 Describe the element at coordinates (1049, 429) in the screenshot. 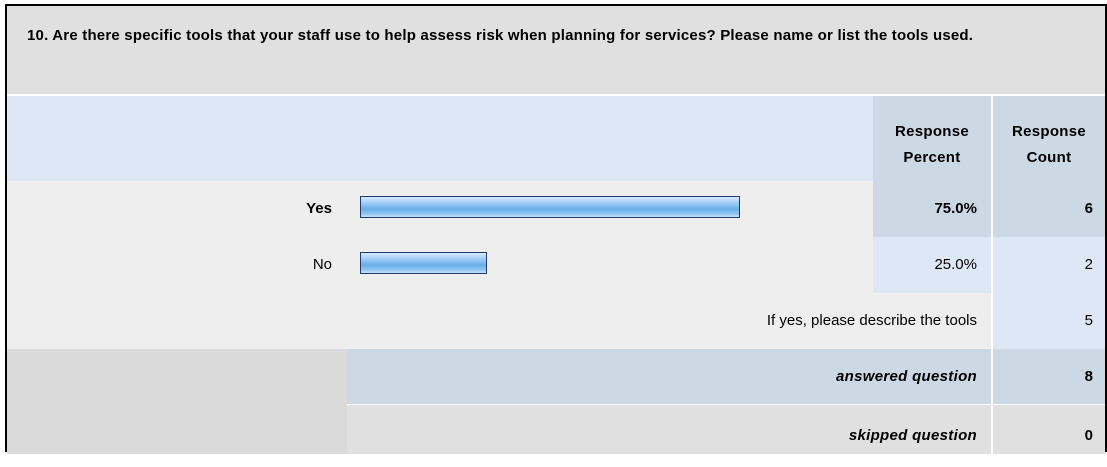

I see `skipped-question-count: 0` at that location.